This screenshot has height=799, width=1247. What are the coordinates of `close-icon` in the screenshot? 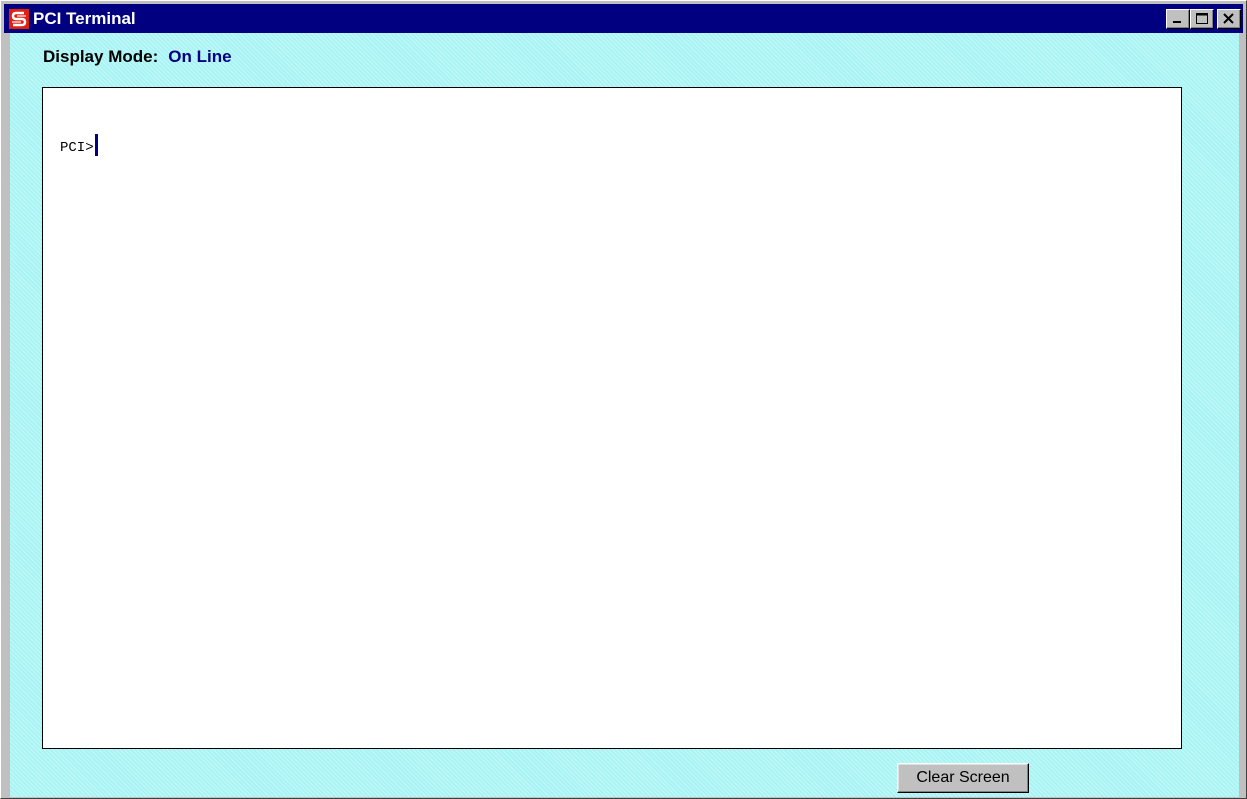 It's located at (1228, 18).